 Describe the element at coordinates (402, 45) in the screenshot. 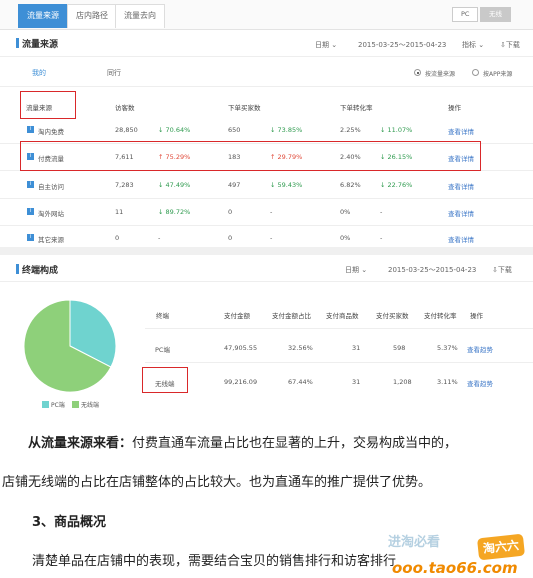

I see `traffic-date-range: 2015-03-25～2015-04-23` at that location.